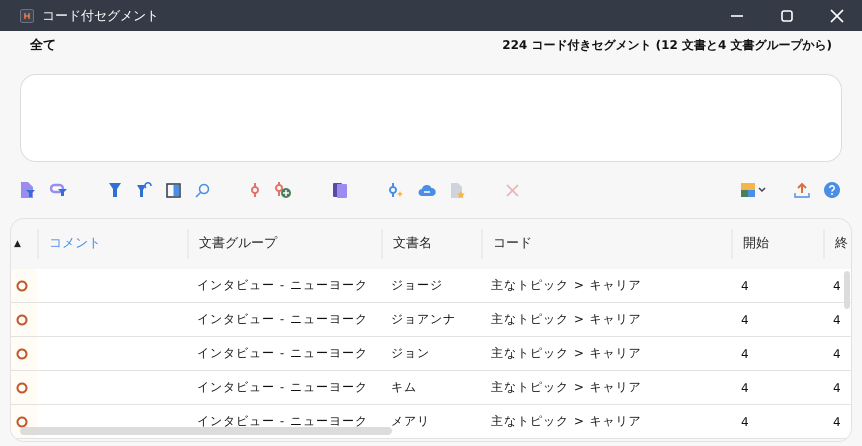 Image resolution: width=862 pixels, height=446 pixels. I want to click on horizontal-scrollbar, so click(206, 431).